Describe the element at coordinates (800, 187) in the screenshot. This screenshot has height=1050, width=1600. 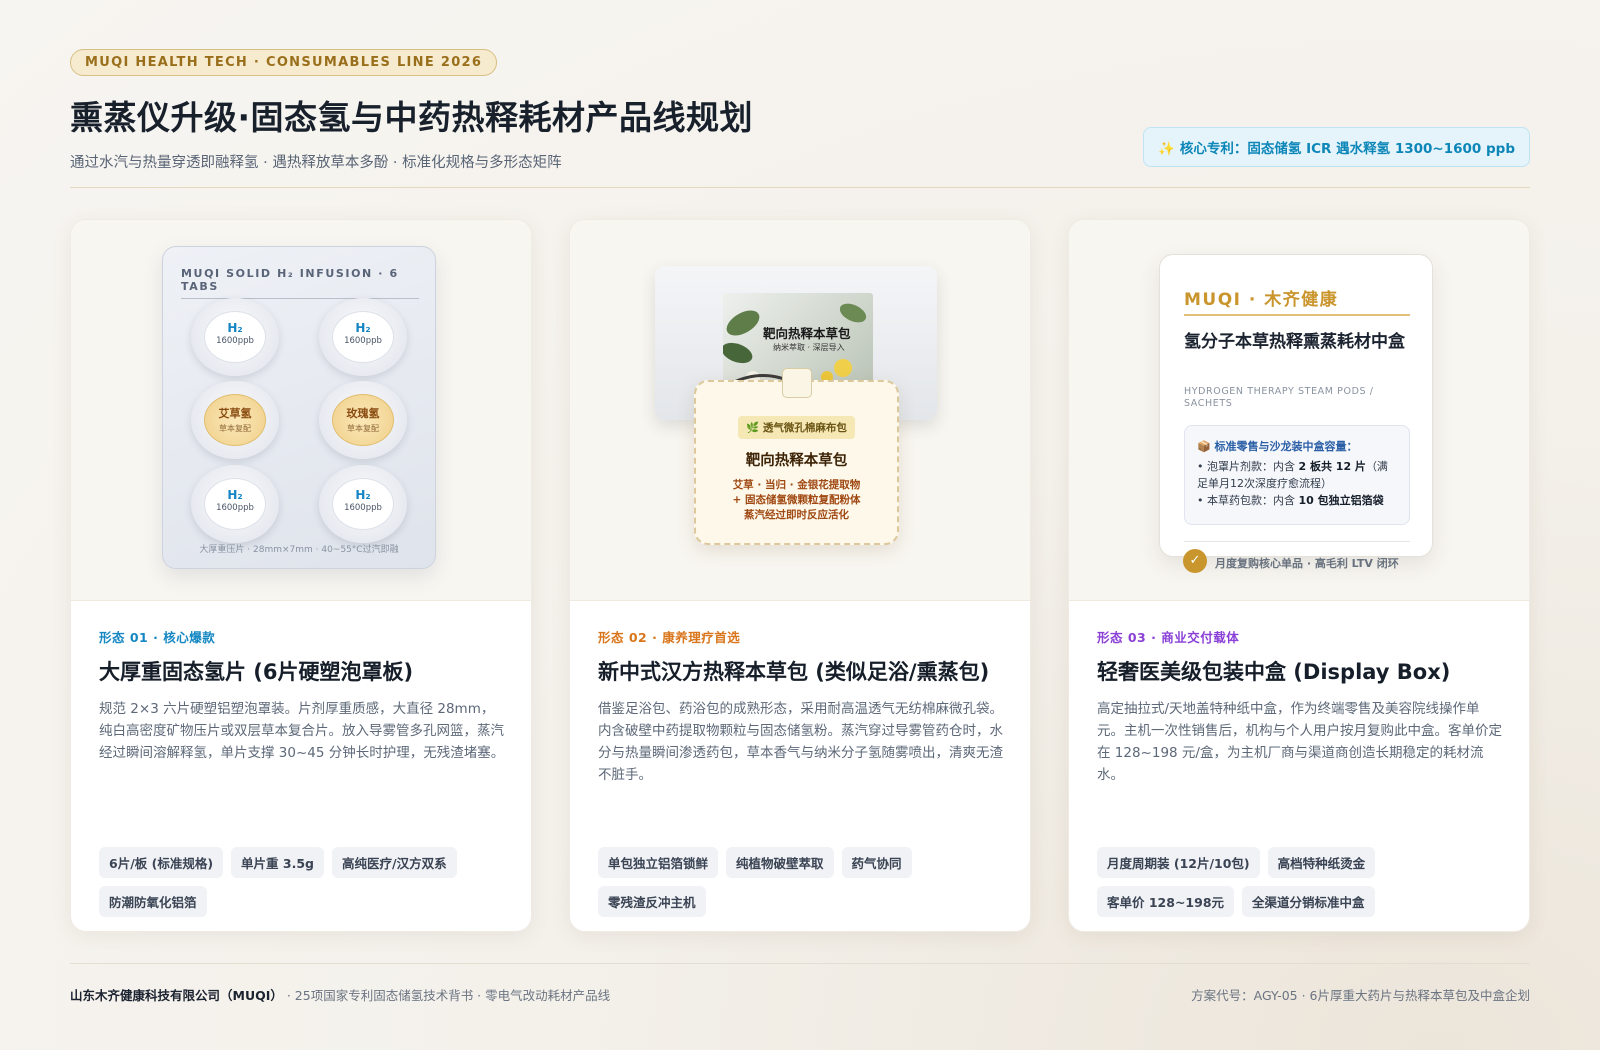
I see `header-divider` at that location.